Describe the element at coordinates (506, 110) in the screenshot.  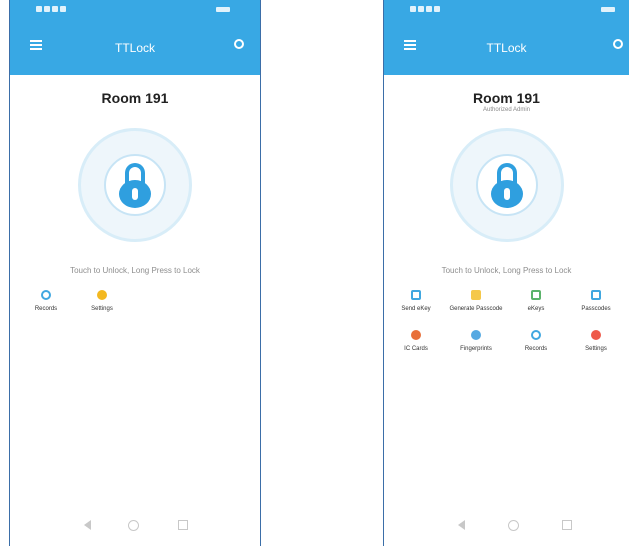
I see `role-subtitle: Authorized Admin` at that location.